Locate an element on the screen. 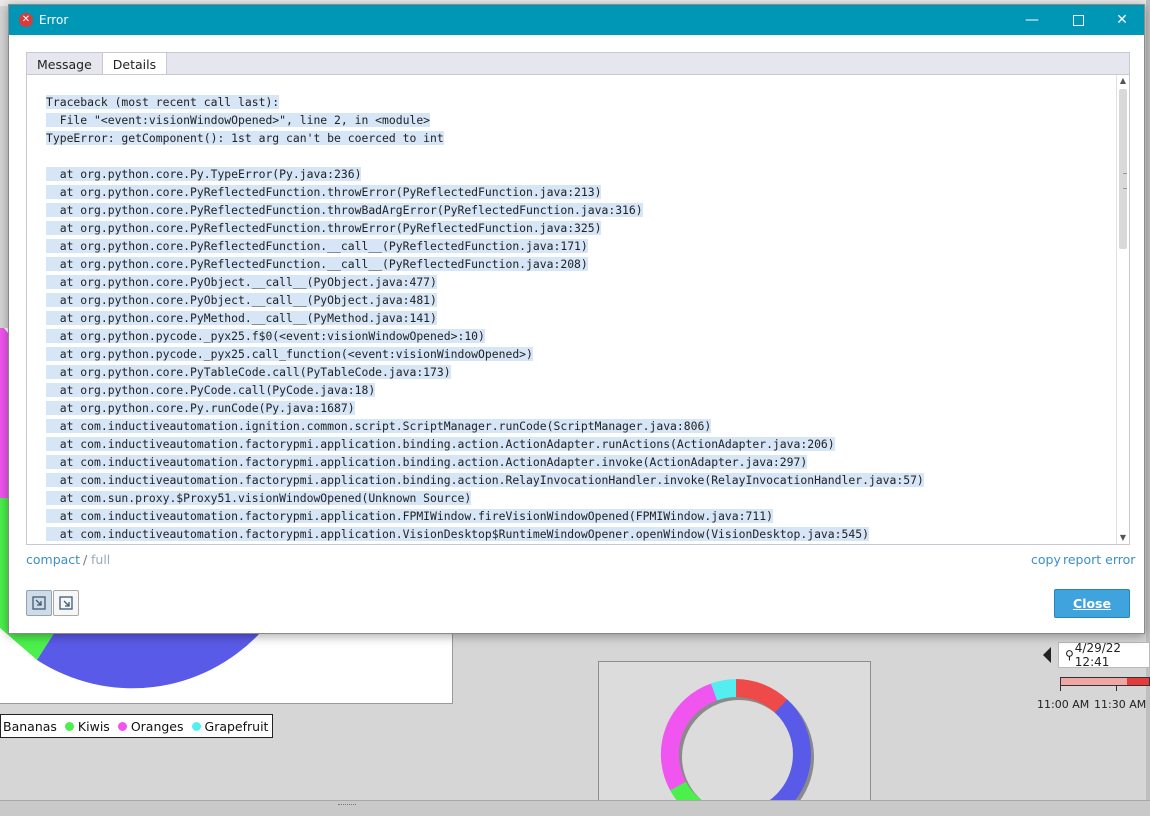 Image resolution: width=1150 pixels, height=816 pixels. window-close-button: ✕ is located at coordinates (1122, 20).